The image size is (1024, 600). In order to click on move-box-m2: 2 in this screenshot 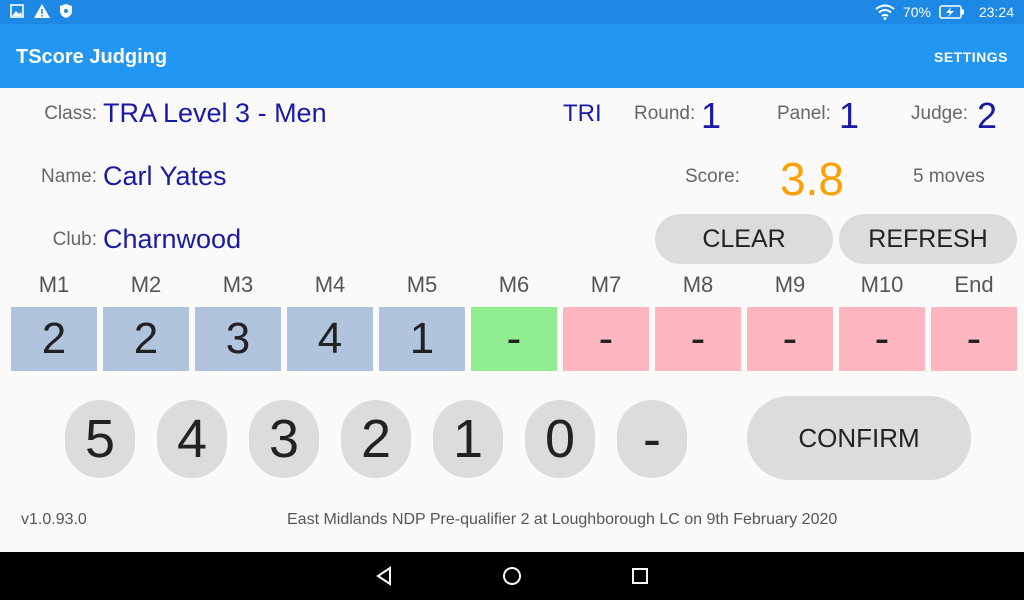, I will do `click(146, 339)`.